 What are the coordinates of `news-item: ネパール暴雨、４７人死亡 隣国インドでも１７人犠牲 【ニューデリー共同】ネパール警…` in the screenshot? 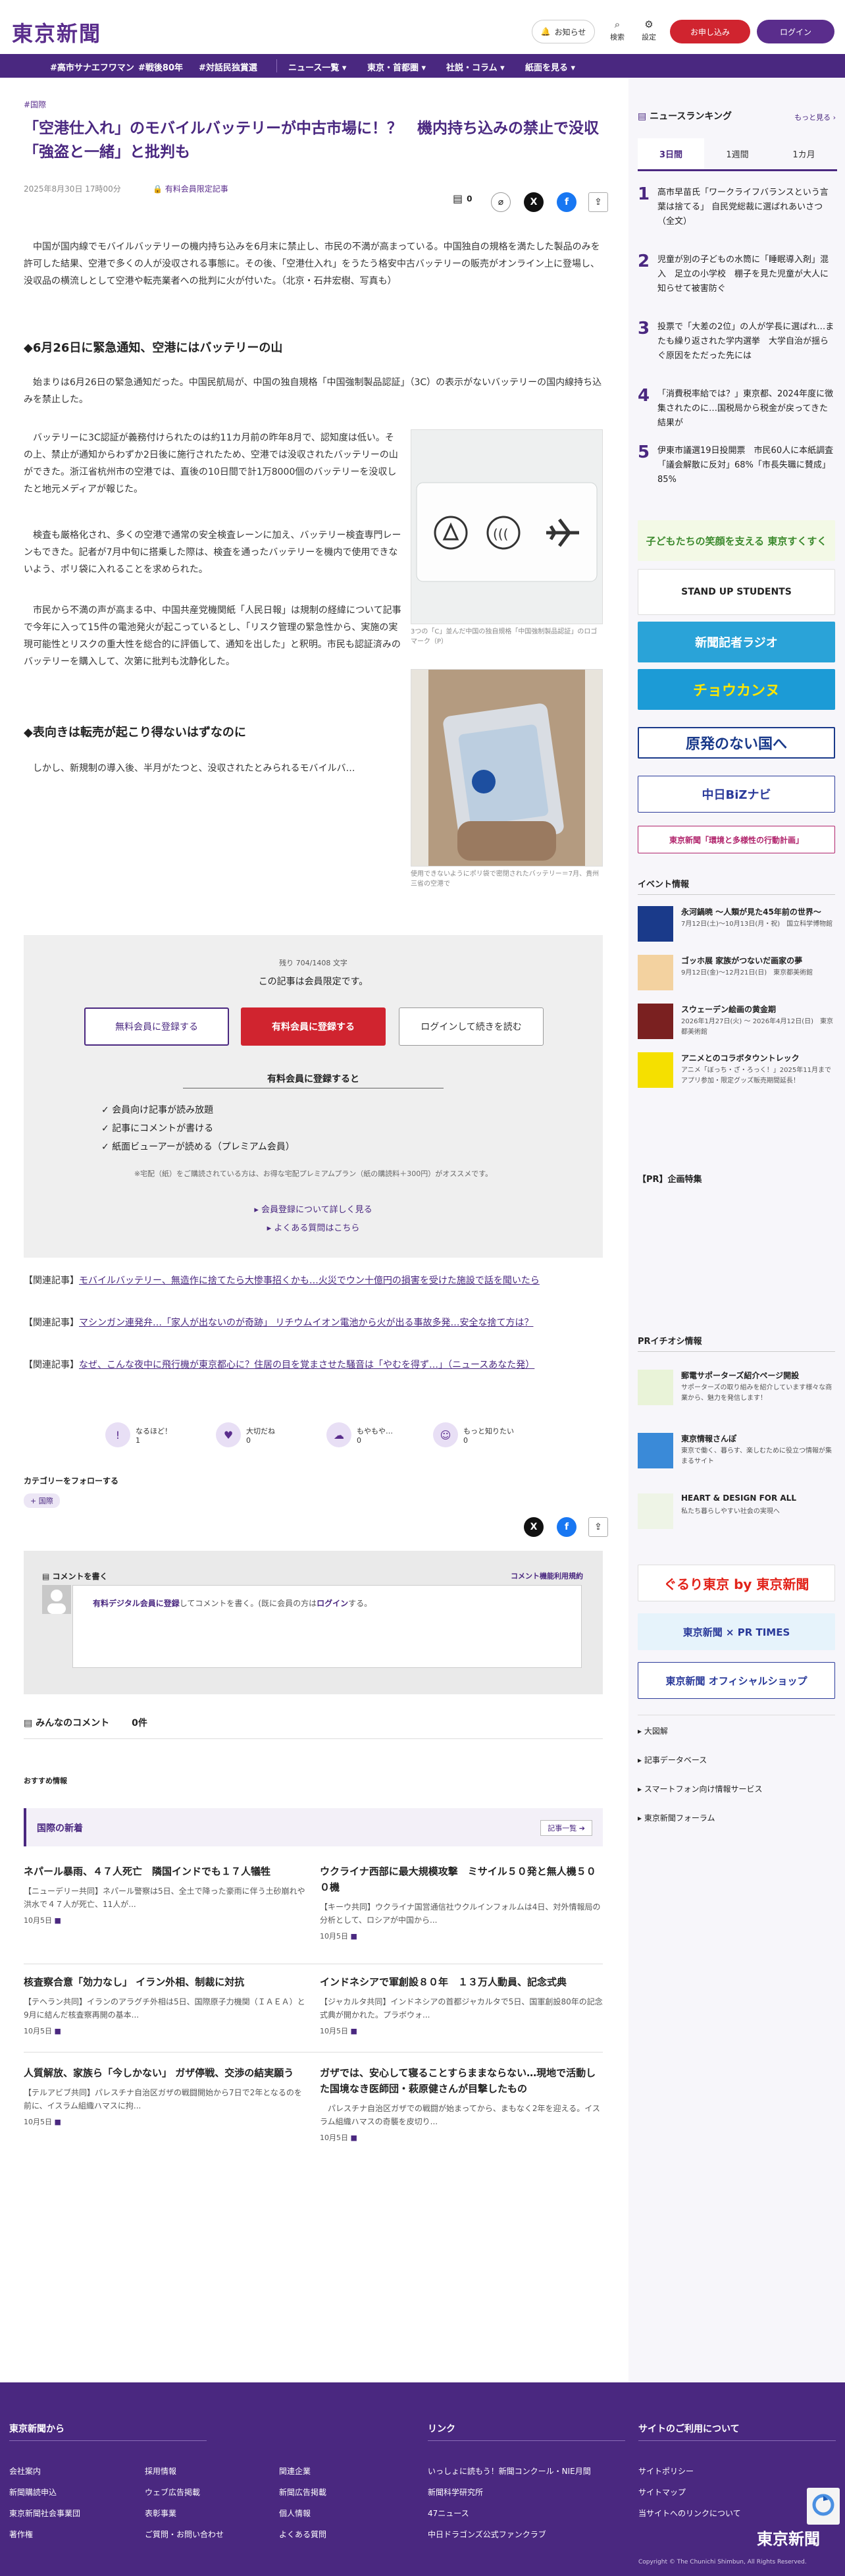 It's located at (166, 1894).